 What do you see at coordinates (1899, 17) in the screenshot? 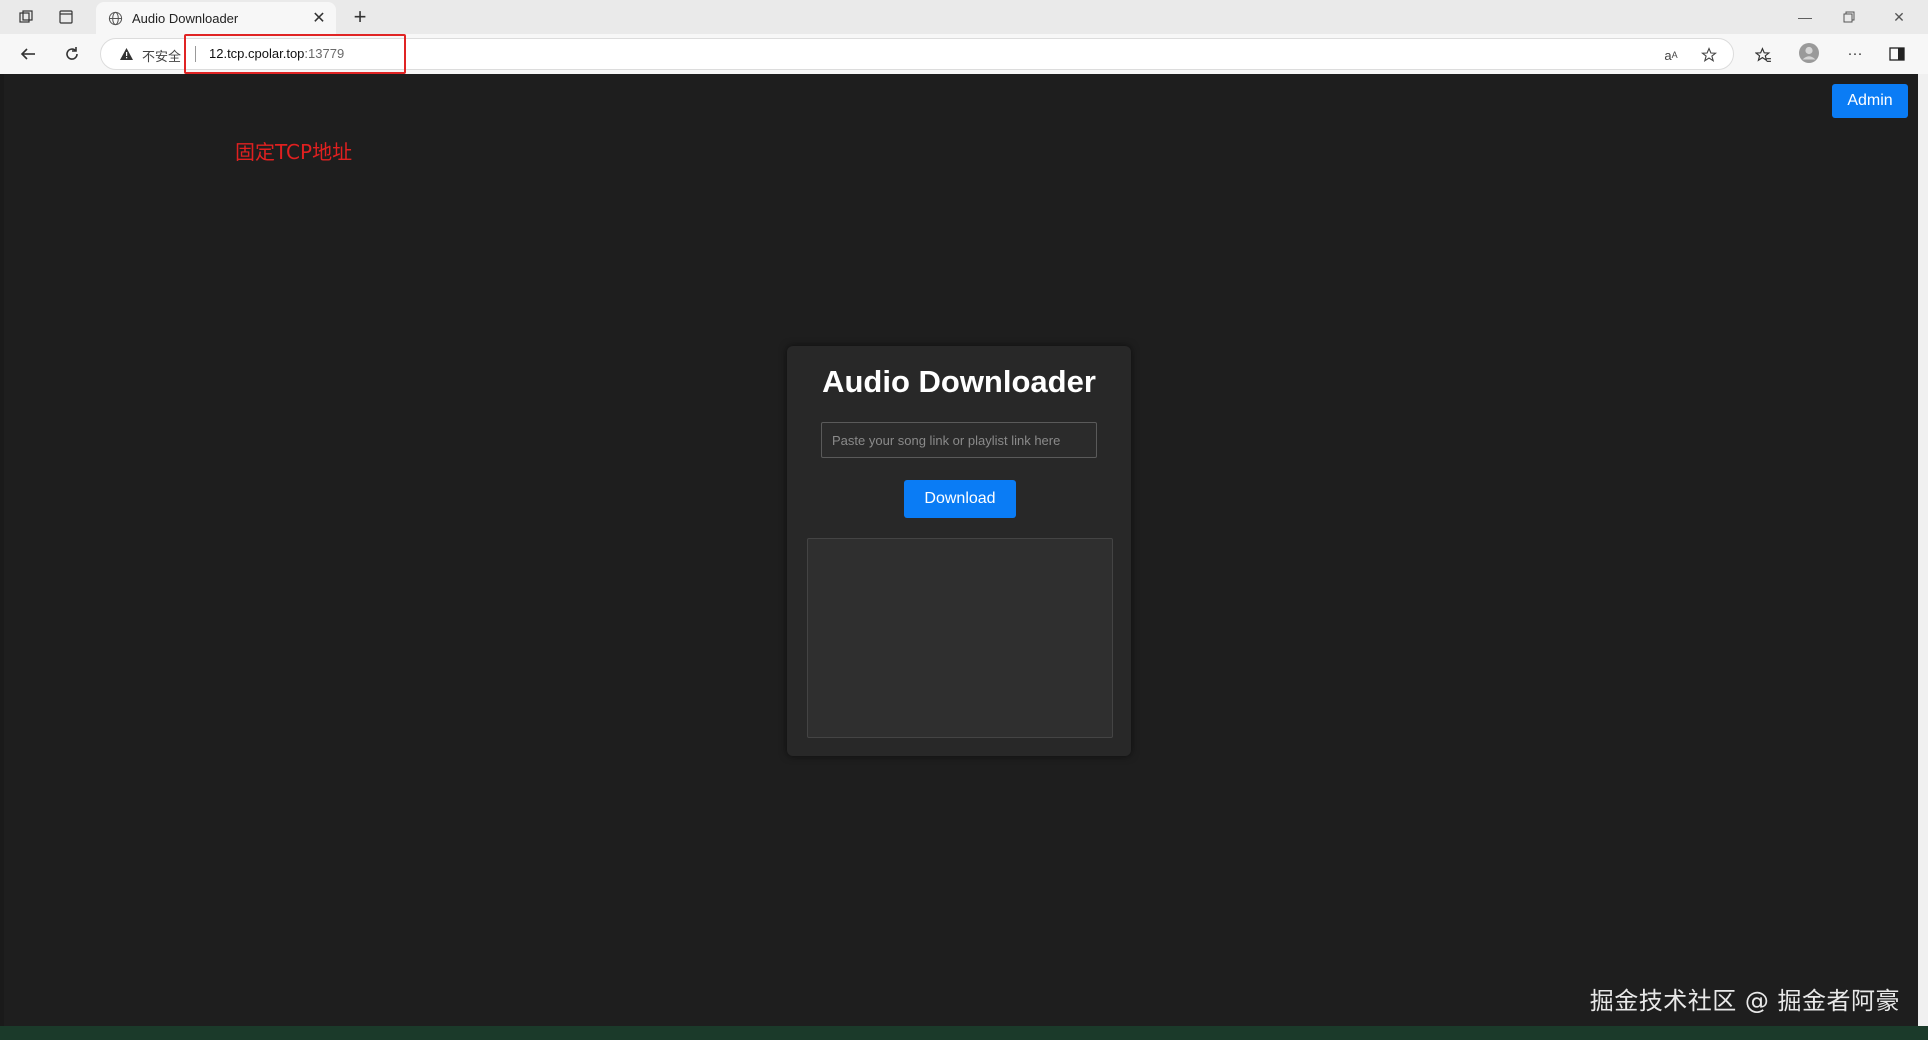
I see `close-window-icon: ✕` at bounding box center [1899, 17].